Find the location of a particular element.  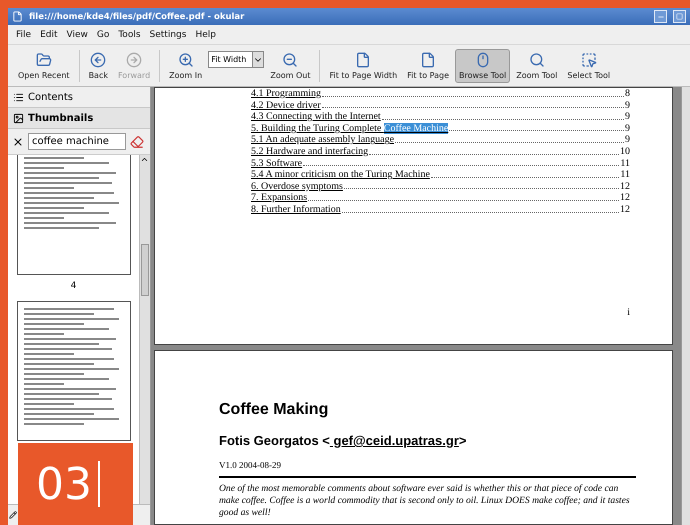

toc-link: 5. Building the Turing Complete Coffee Machine is located at coordinates (349, 128).